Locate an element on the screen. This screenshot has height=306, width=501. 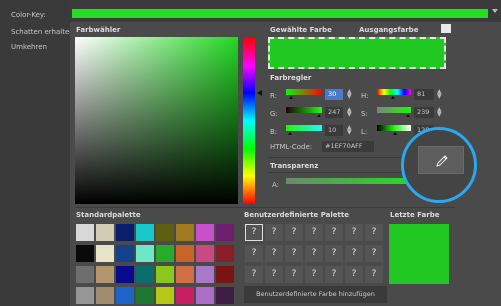
g-input: 247 is located at coordinates (334, 112).